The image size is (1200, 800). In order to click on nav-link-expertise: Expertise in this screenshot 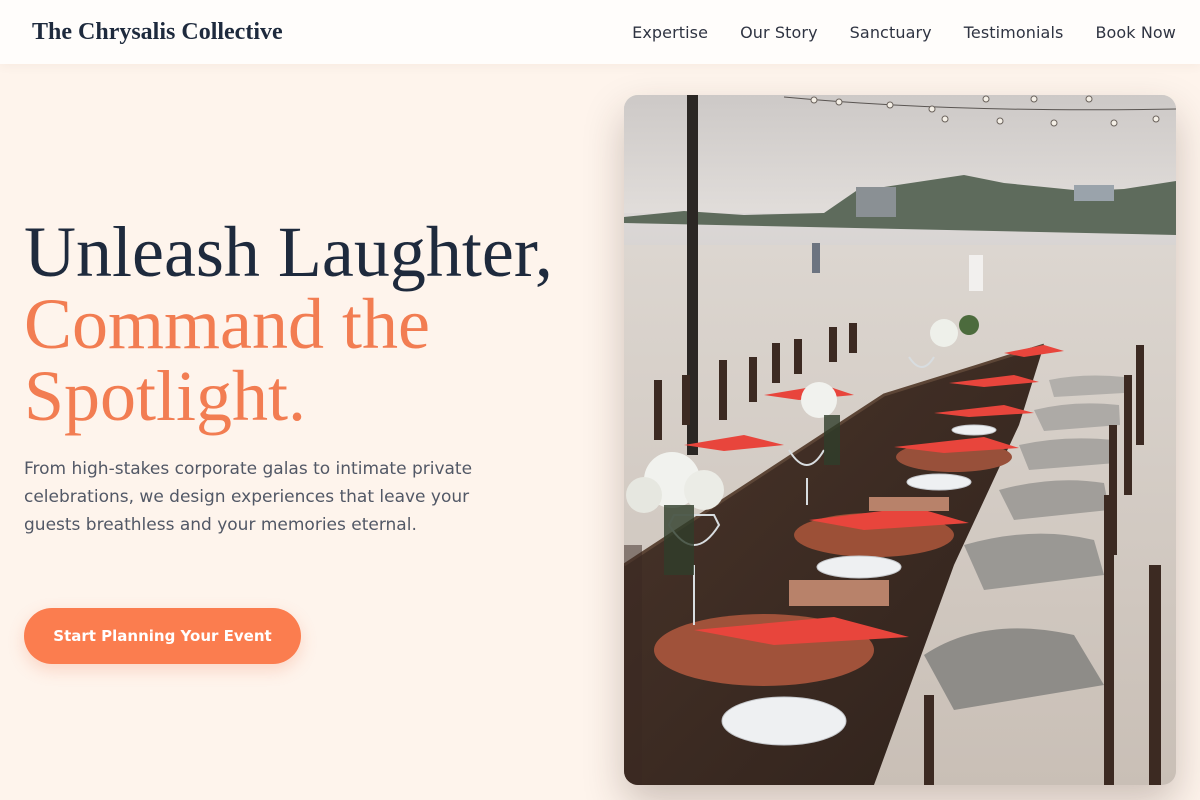, I will do `click(670, 32)`.